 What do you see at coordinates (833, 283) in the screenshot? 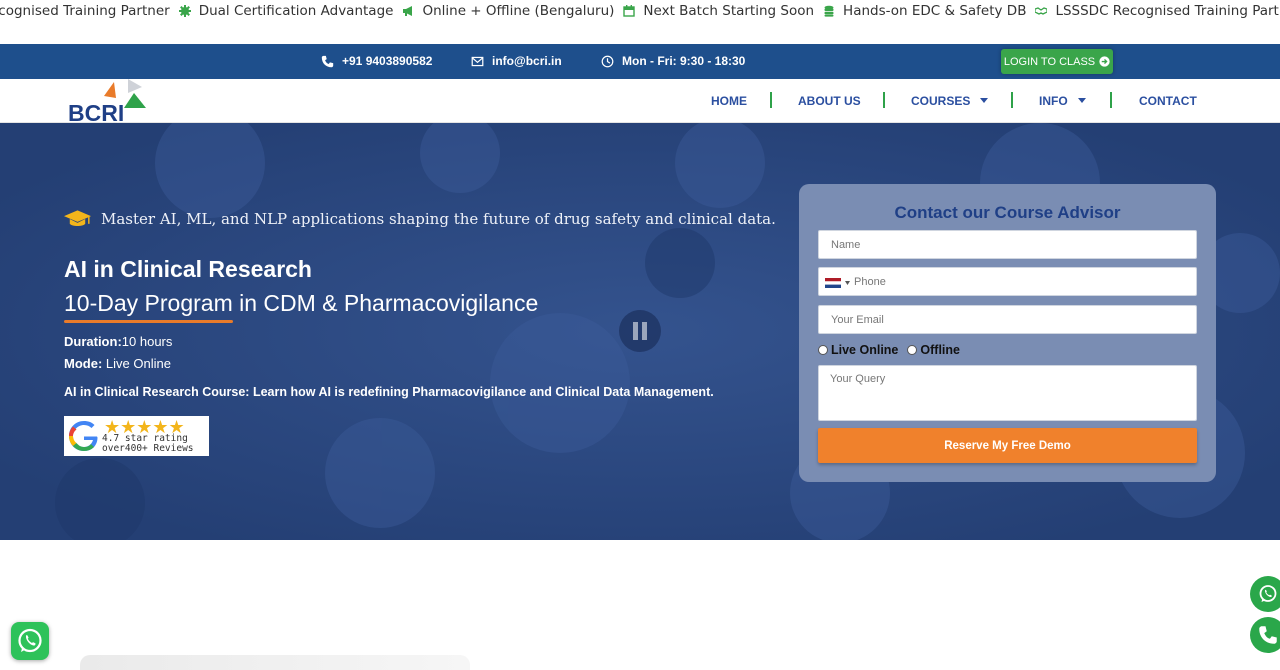
I see `country-flag-icon` at bounding box center [833, 283].